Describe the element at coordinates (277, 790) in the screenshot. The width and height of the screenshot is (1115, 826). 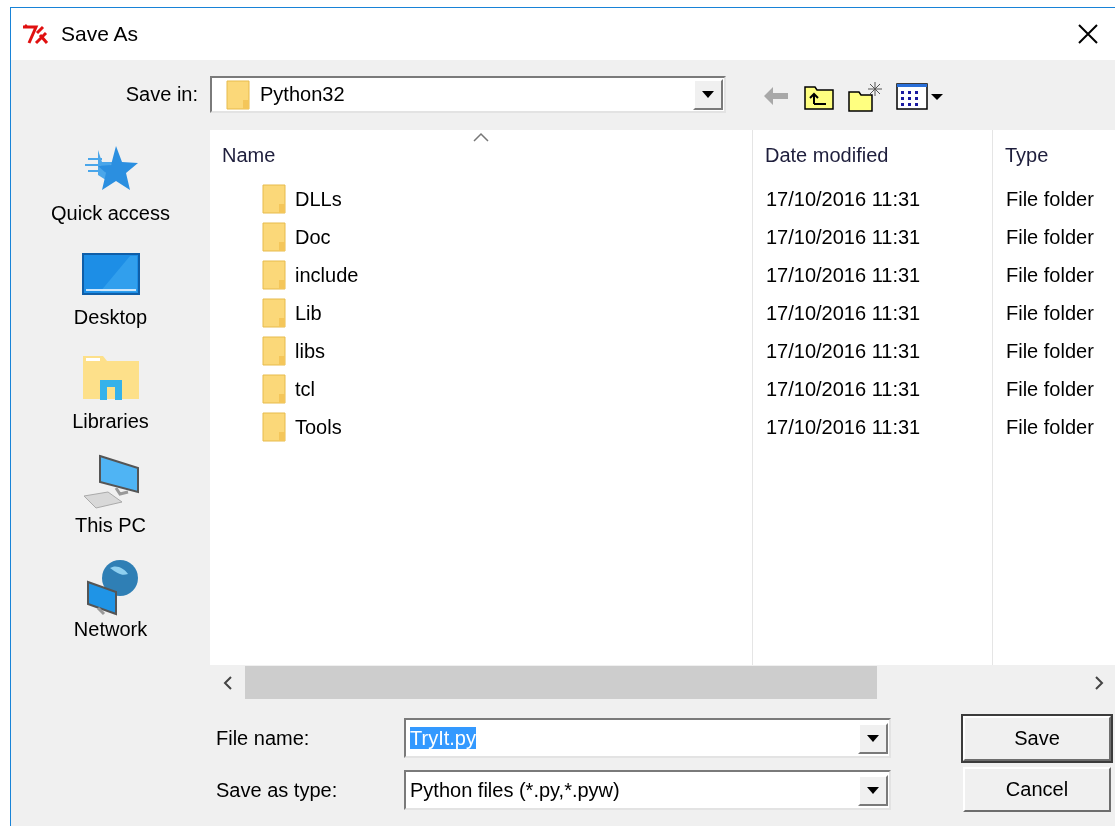
I see `field-label: Save as type:` at that location.